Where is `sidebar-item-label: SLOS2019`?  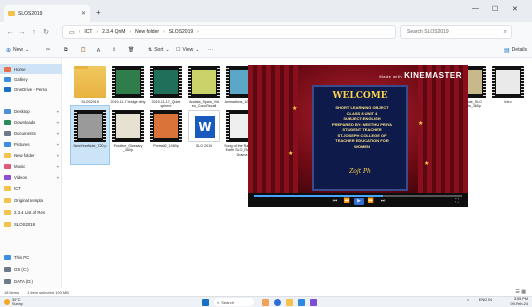
sidebar-item-label: SLOS2019 is located at coordinates (25, 224).